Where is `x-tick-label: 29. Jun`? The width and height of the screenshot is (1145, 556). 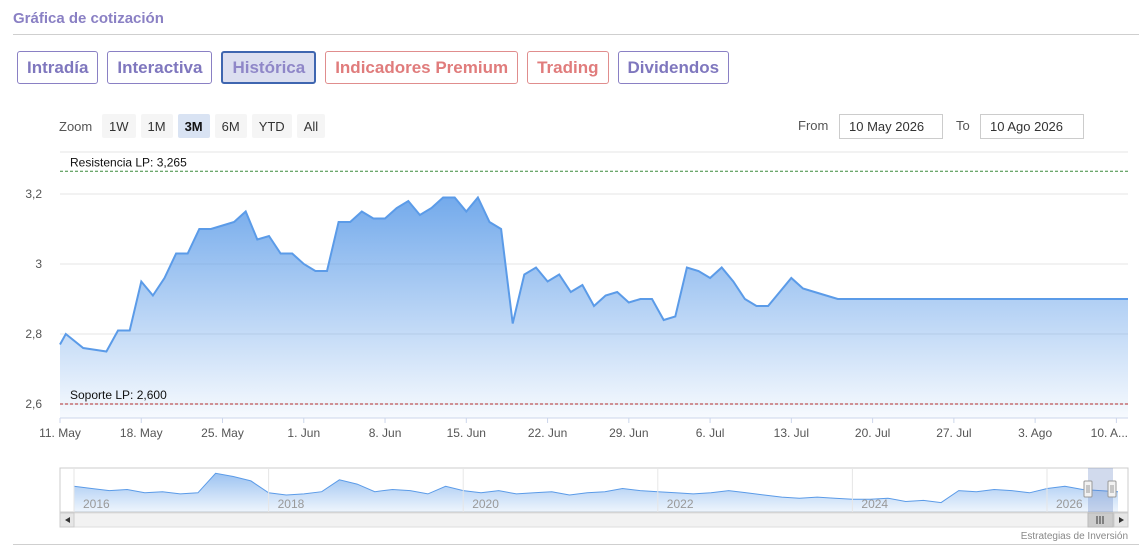 x-tick-label: 29. Jun is located at coordinates (628, 433).